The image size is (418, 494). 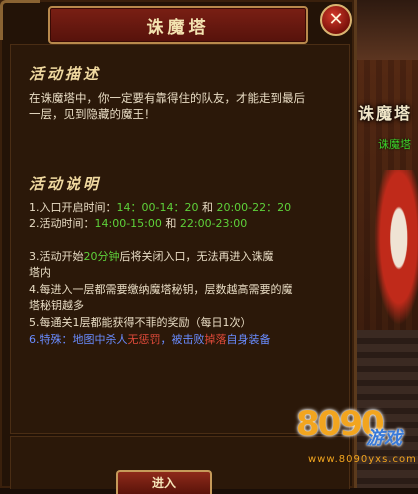 What do you see at coordinates (92, 114) in the screenshot?
I see `description-line-2: 一层，见到隐藏的魔王！` at bounding box center [92, 114].